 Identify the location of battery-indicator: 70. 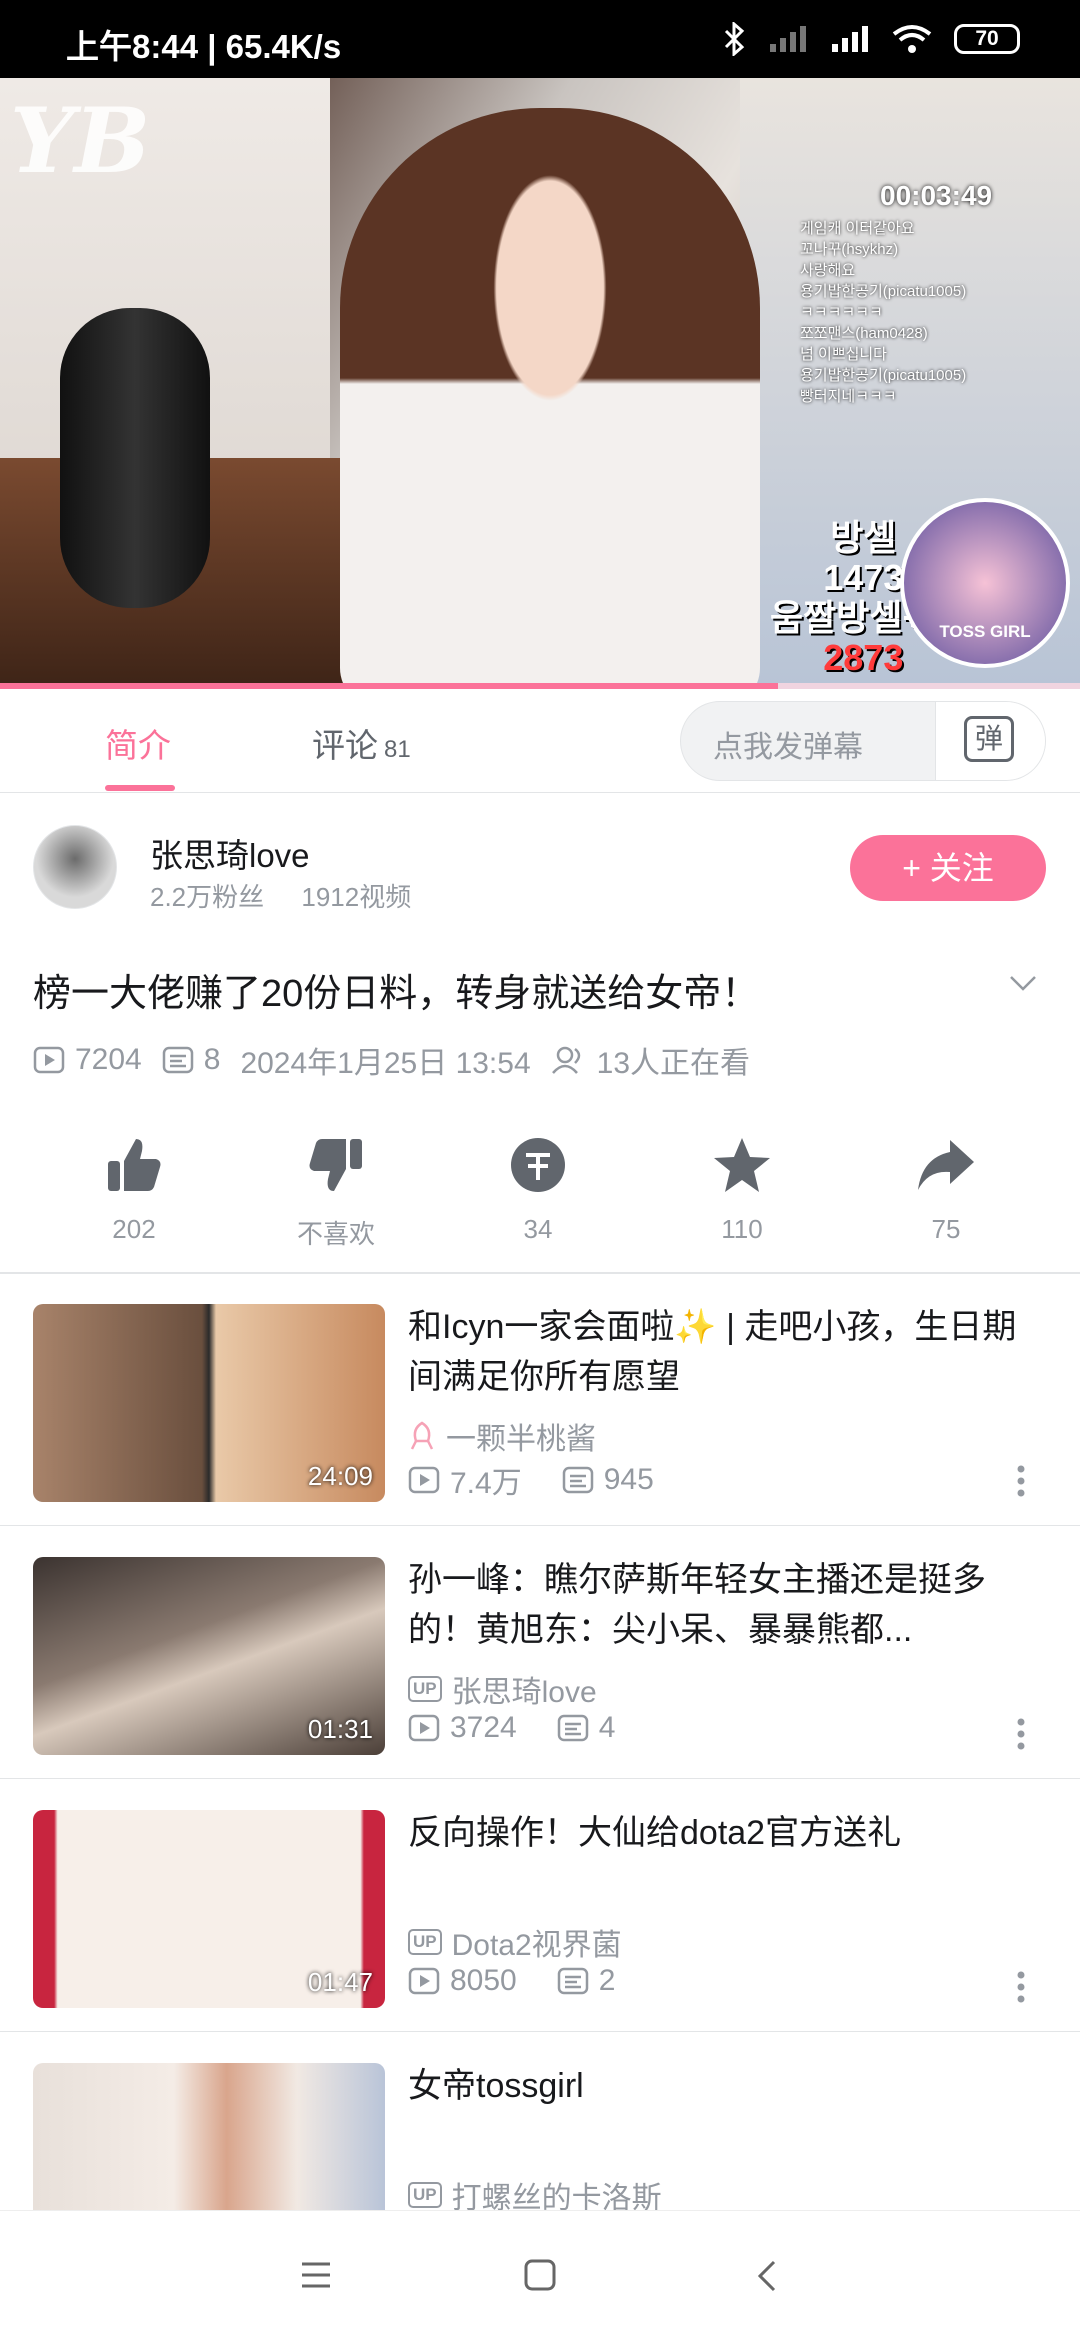
(987, 39).